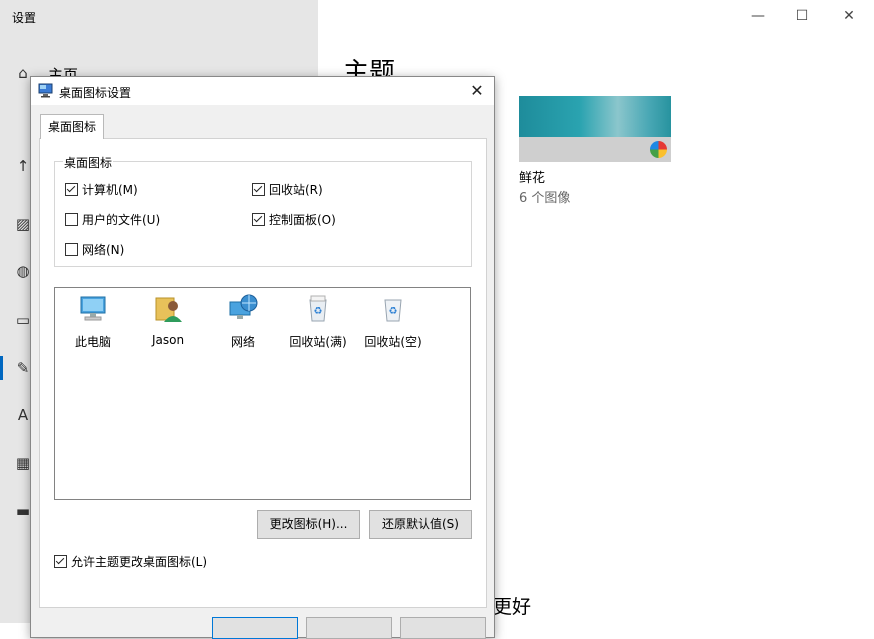 This screenshot has width=874, height=639. I want to click on icon-item-network: 网络, so click(243, 321).